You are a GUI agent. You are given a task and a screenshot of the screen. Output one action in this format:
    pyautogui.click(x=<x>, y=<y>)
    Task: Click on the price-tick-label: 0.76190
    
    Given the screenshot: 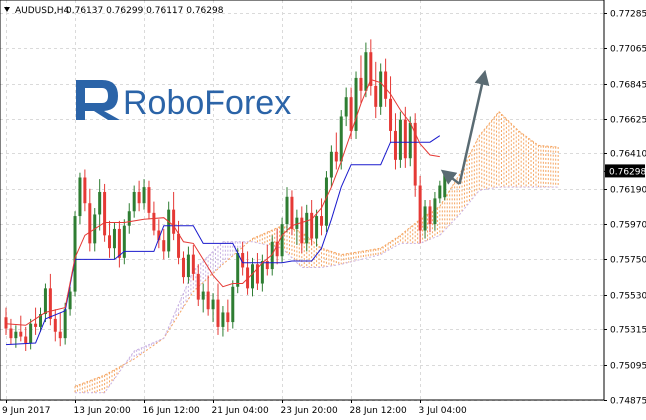 What is the action you would take?
    pyautogui.click(x=628, y=191)
    